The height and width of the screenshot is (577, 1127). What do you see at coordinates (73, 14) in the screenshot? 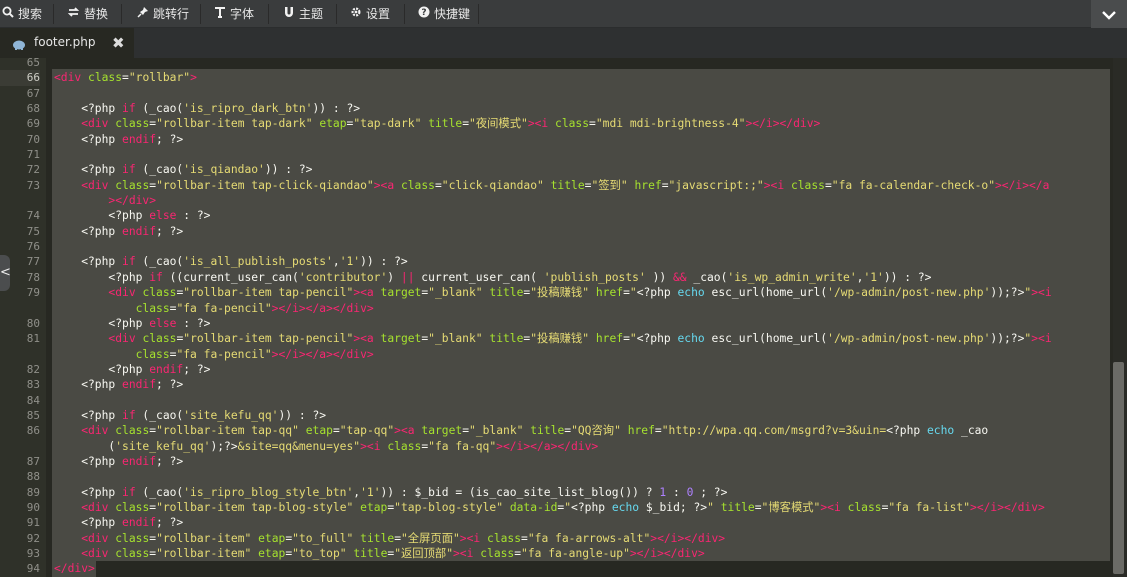
I see `replace-icon` at bounding box center [73, 14].